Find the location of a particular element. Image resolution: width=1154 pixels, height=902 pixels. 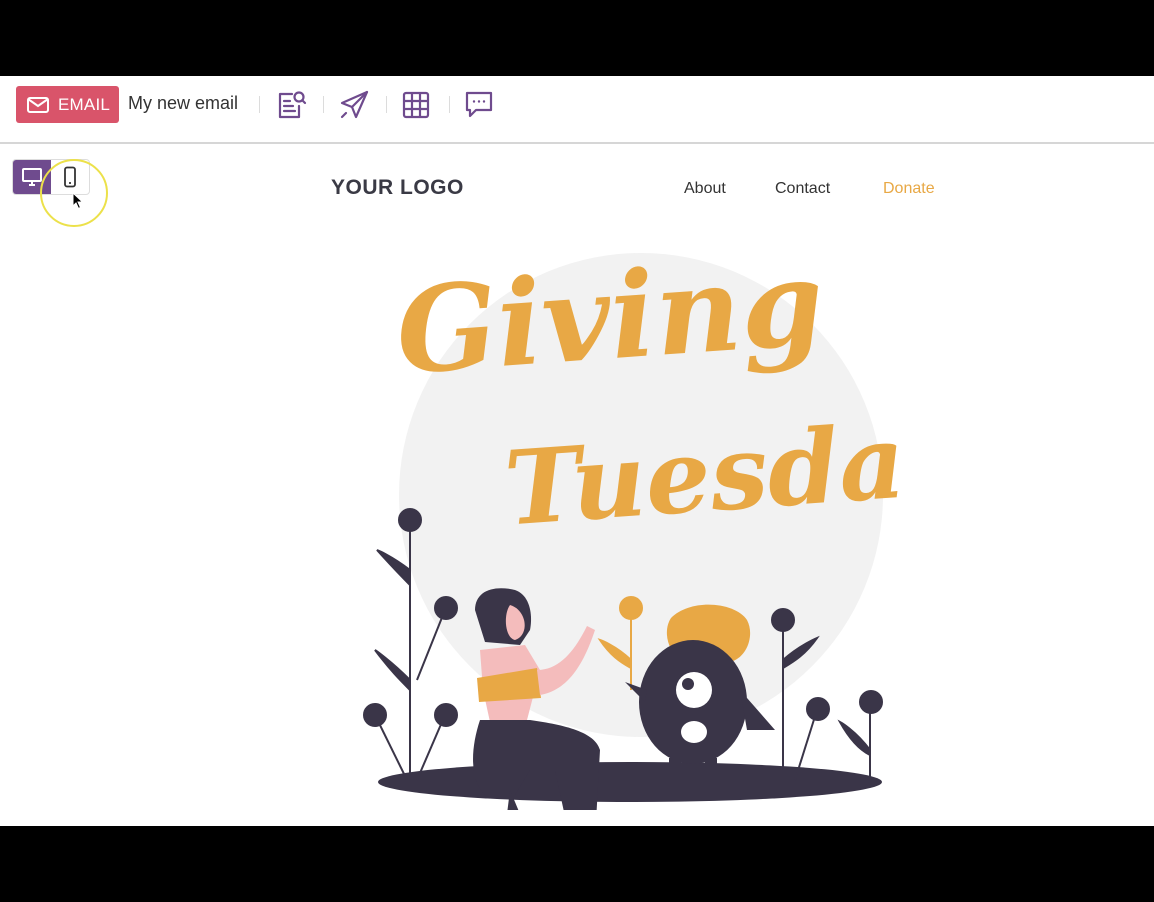

document-search-button is located at coordinates (291, 105).